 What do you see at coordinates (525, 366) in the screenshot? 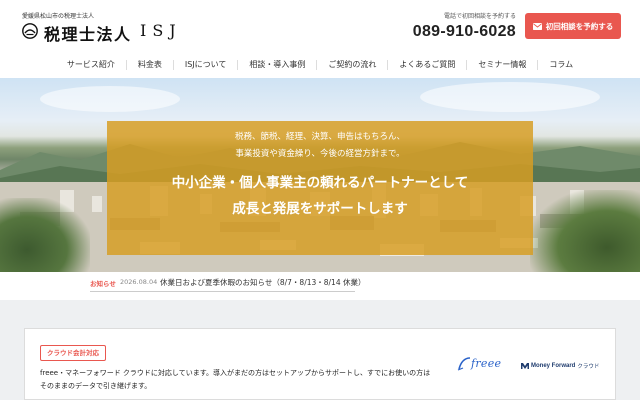
I see `money-forward-mark-icon` at bounding box center [525, 366].